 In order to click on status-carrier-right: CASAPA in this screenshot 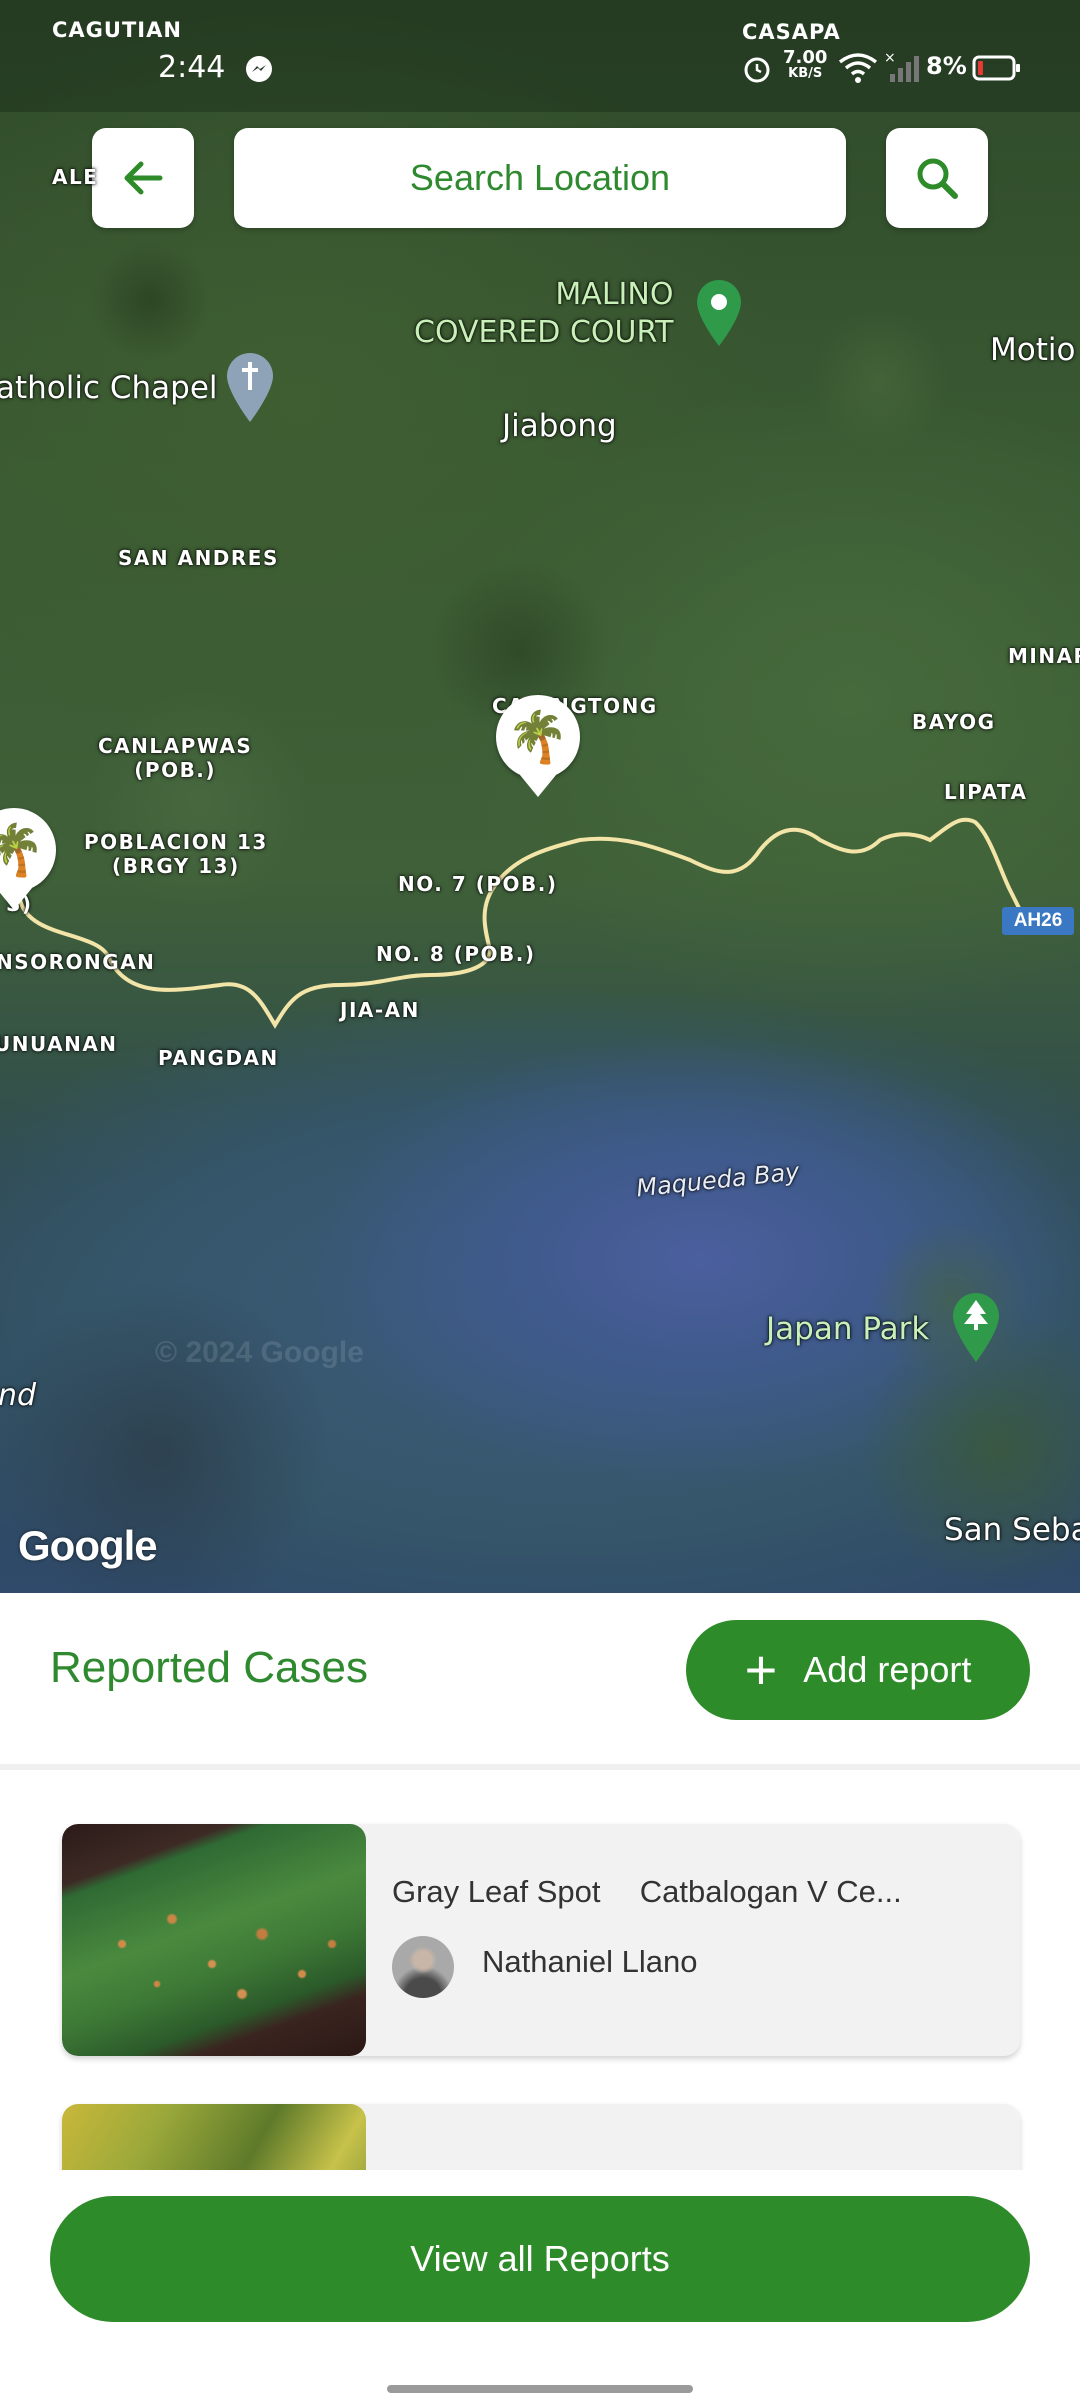, I will do `click(791, 32)`.